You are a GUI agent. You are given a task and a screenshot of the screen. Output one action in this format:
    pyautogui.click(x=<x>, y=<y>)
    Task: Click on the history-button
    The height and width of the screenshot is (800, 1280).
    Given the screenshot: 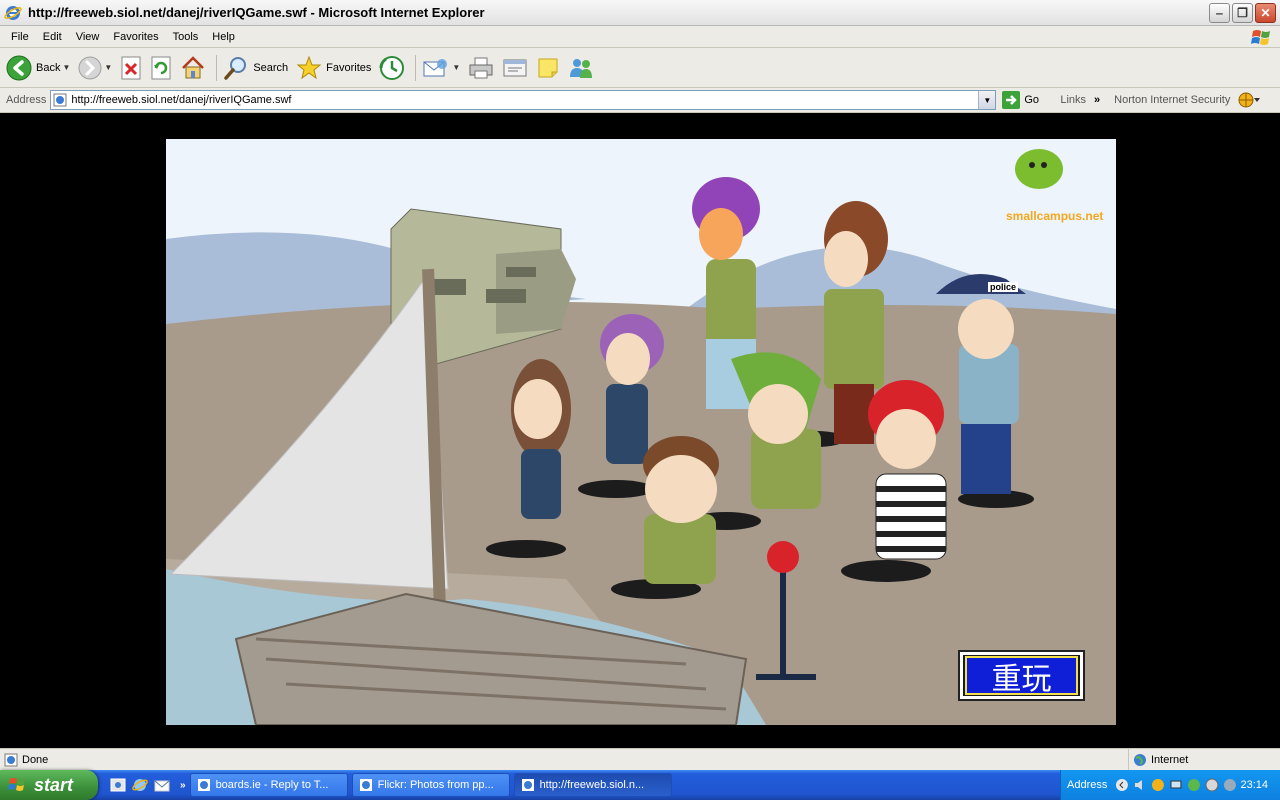 What is the action you would take?
    pyautogui.click(x=392, y=68)
    